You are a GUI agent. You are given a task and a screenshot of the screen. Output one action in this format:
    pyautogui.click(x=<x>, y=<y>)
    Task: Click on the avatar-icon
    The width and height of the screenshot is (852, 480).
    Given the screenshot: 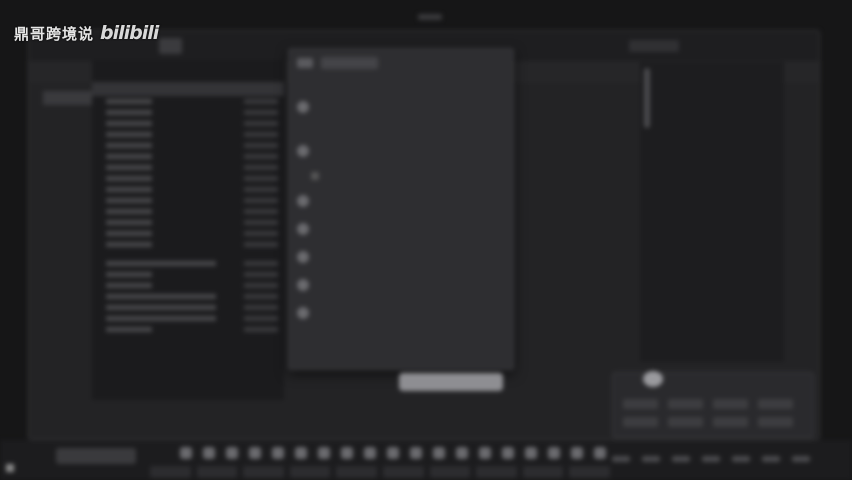 What is the action you would take?
    pyautogui.click(x=653, y=379)
    